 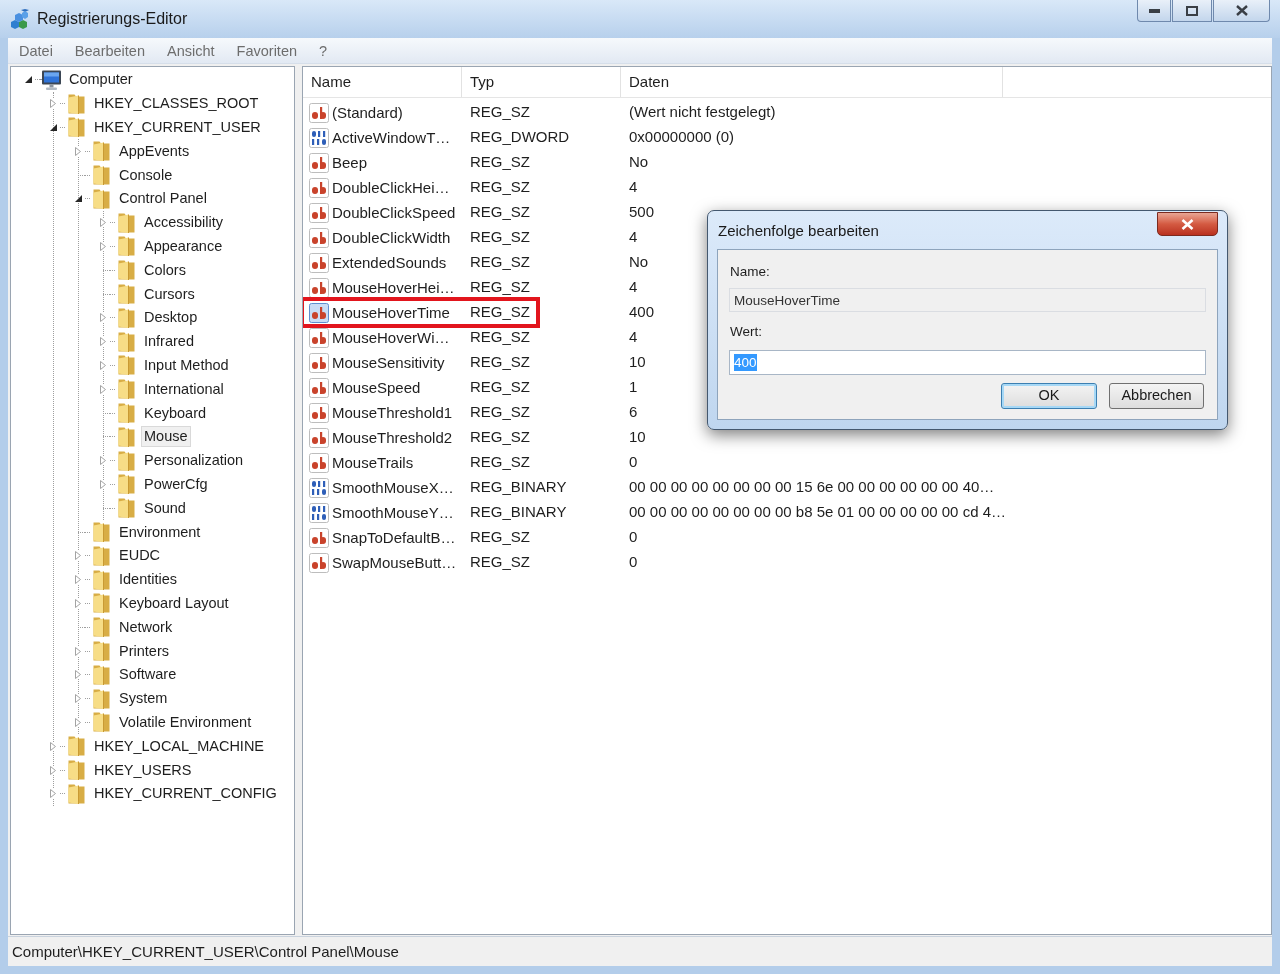 I want to click on tree-item: HKEY_CURRENT_CONFIG, so click(x=185, y=794).